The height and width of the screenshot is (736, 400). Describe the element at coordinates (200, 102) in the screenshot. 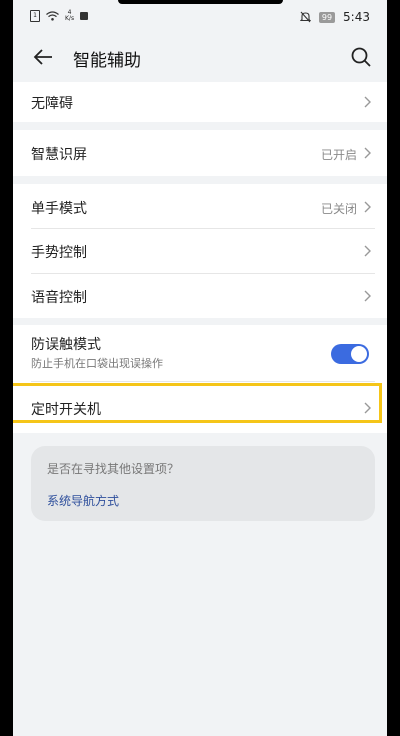

I see `row-accessibility: 无障碍` at that location.